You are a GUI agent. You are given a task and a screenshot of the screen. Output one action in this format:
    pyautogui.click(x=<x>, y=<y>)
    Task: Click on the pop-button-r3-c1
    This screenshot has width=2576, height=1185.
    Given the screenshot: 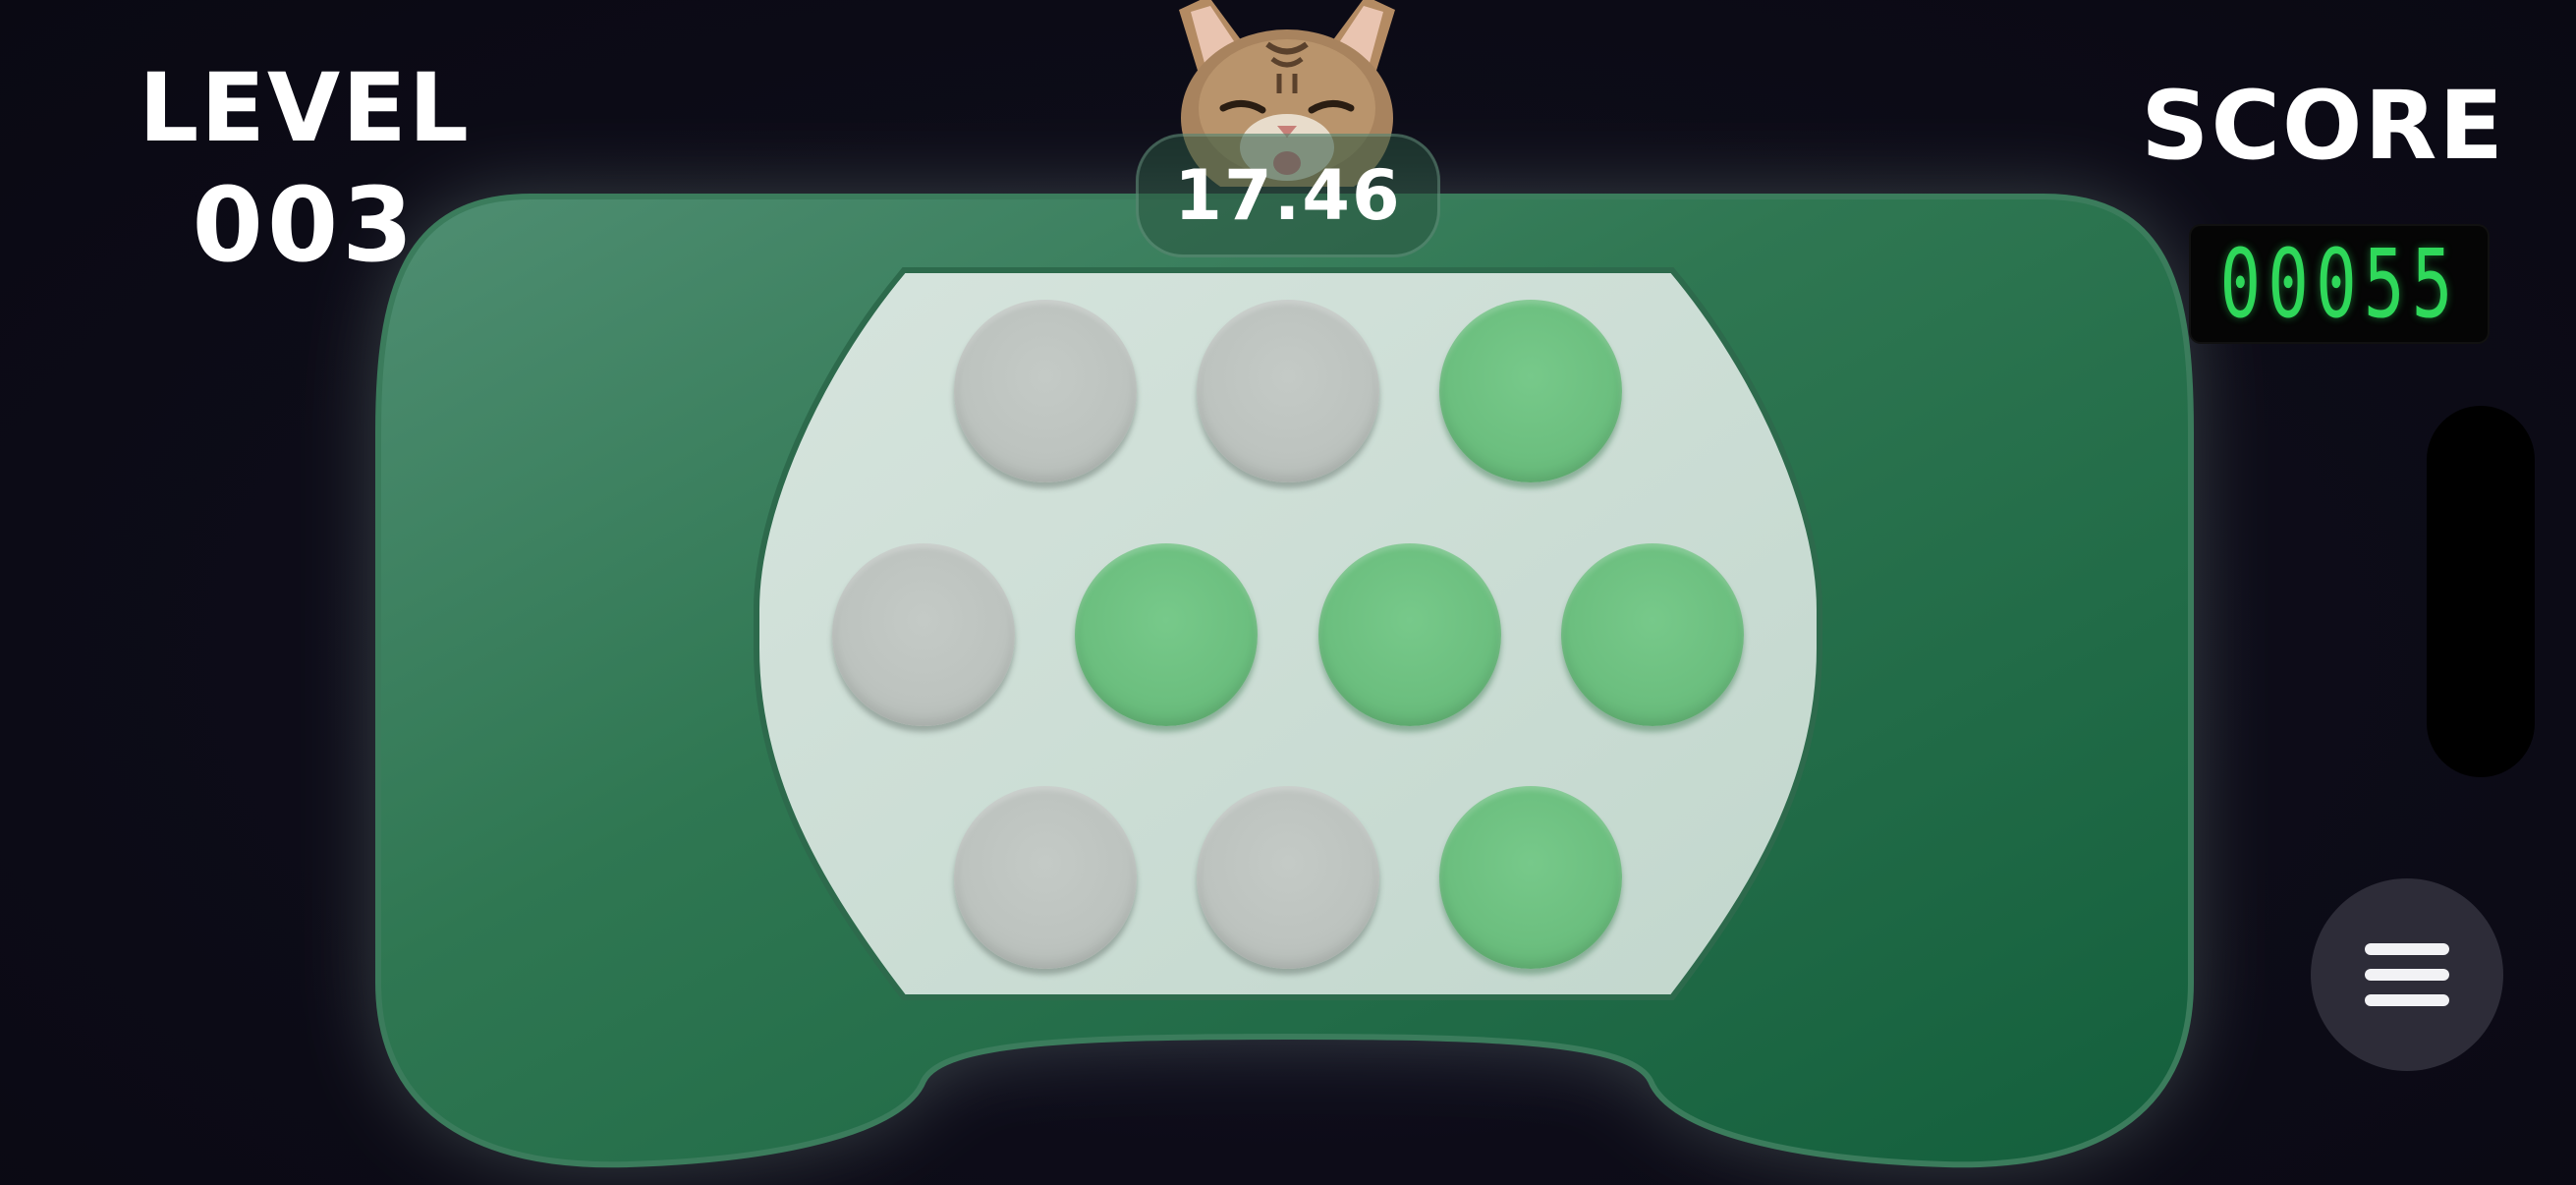 What is the action you would take?
    pyautogui.click(x=1045, y=878)
    